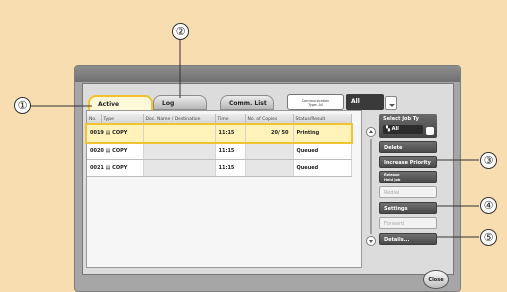  What do you see at coordinates (488, 160) in the screenshot?
I see `callout-3: ③` at bounding box center [488, 160].